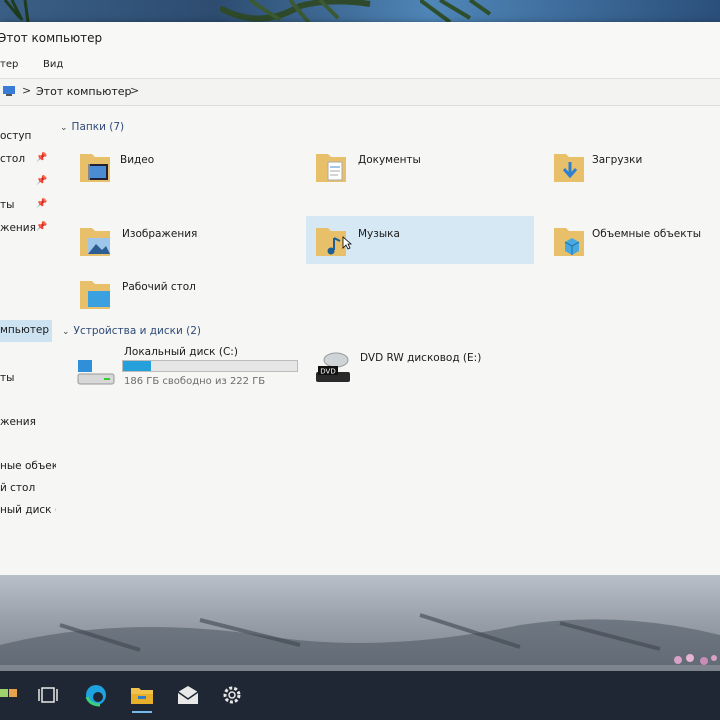 The image size is (720, 720). What do you see at coordinates (28, 510) in the screenshot?
I see `nav-item-local-disk: ный диск (C` at bounding box center [28, 510].